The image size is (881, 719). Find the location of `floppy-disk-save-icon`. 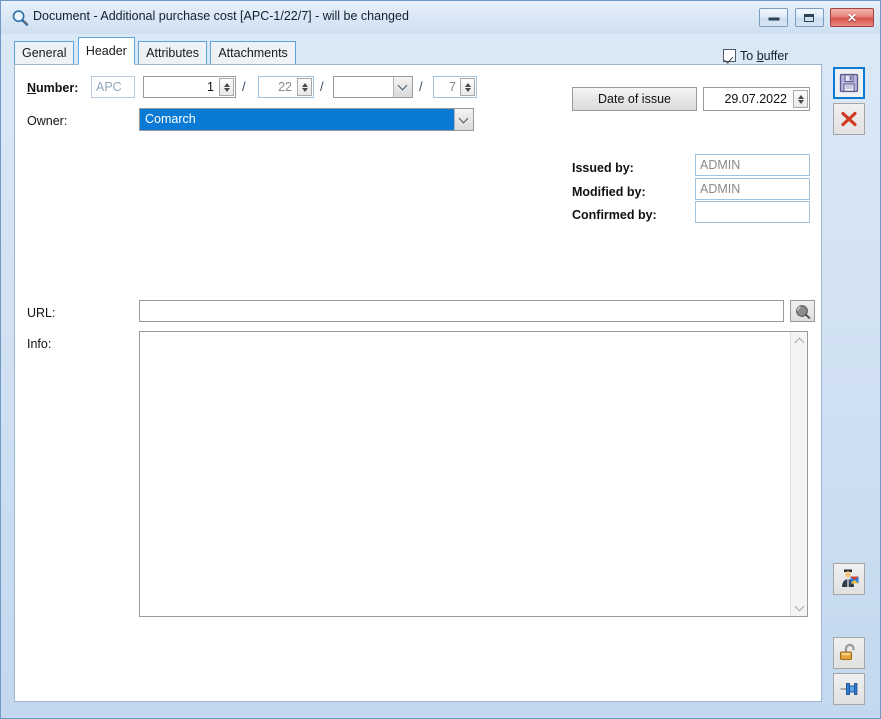

floppy-disk-save-icon is located at coordinates (849, 83).